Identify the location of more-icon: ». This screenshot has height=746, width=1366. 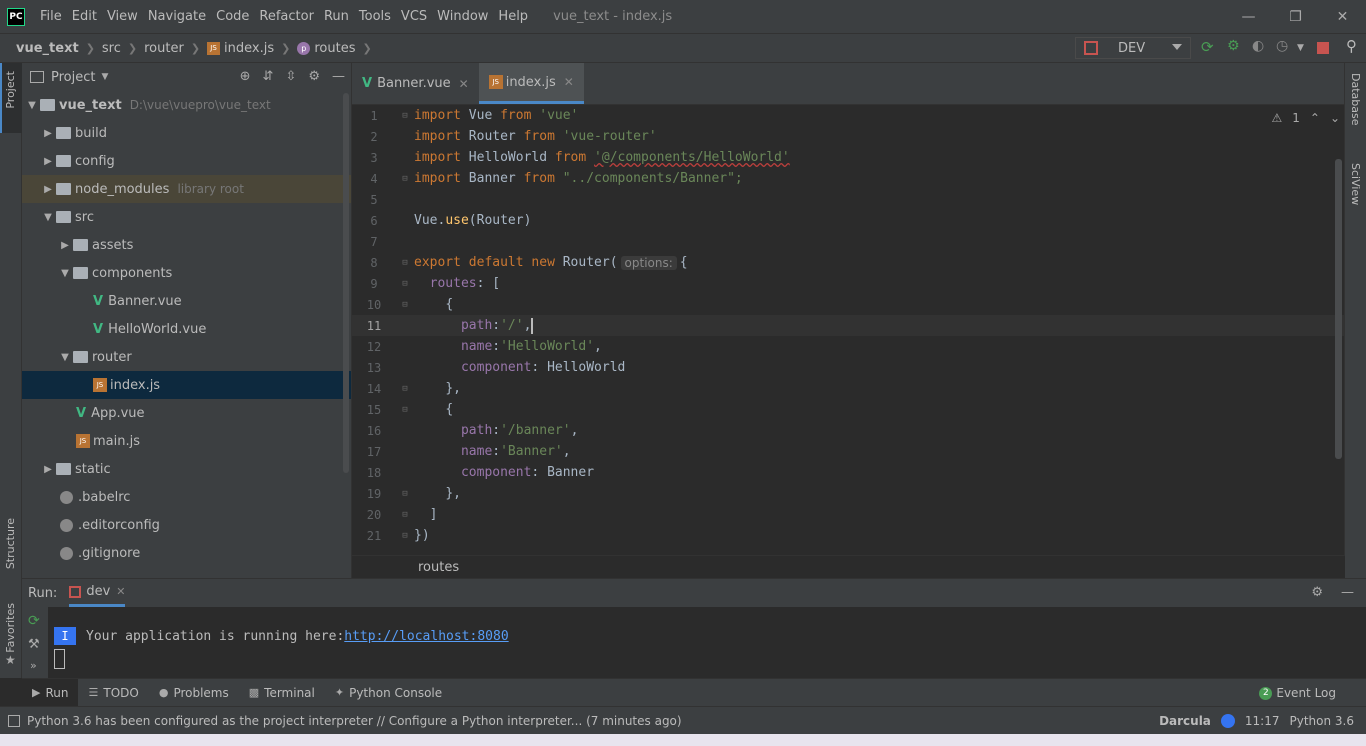
(33, 665).